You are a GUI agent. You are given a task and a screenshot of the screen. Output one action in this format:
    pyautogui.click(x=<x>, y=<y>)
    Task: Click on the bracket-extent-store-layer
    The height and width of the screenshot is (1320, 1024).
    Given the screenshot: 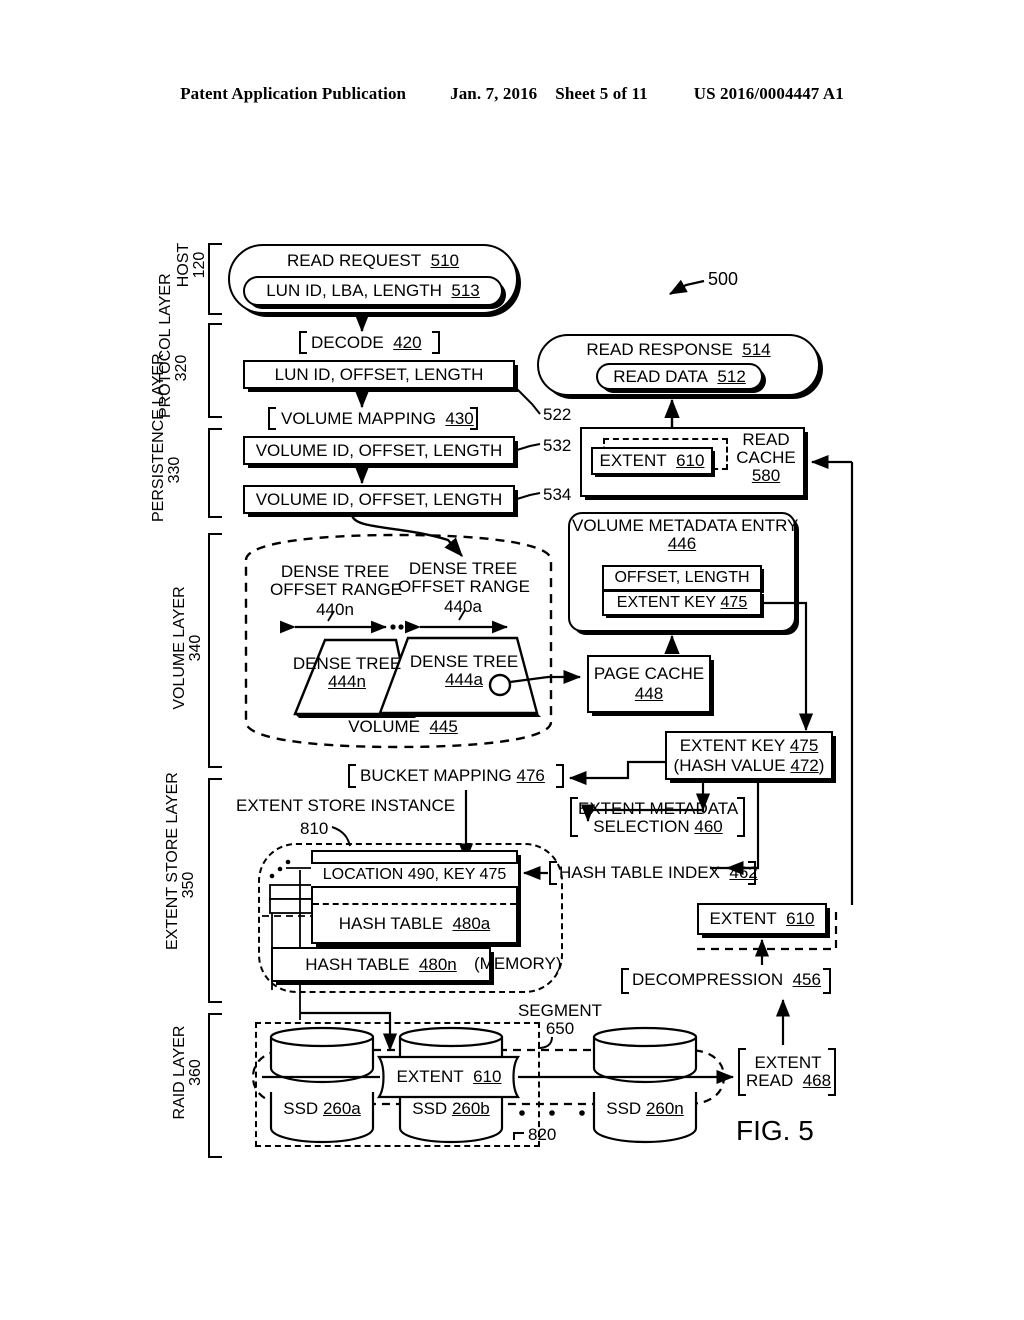 What is the action you would take?
    pyautogui.click(x=215, y=890)
    